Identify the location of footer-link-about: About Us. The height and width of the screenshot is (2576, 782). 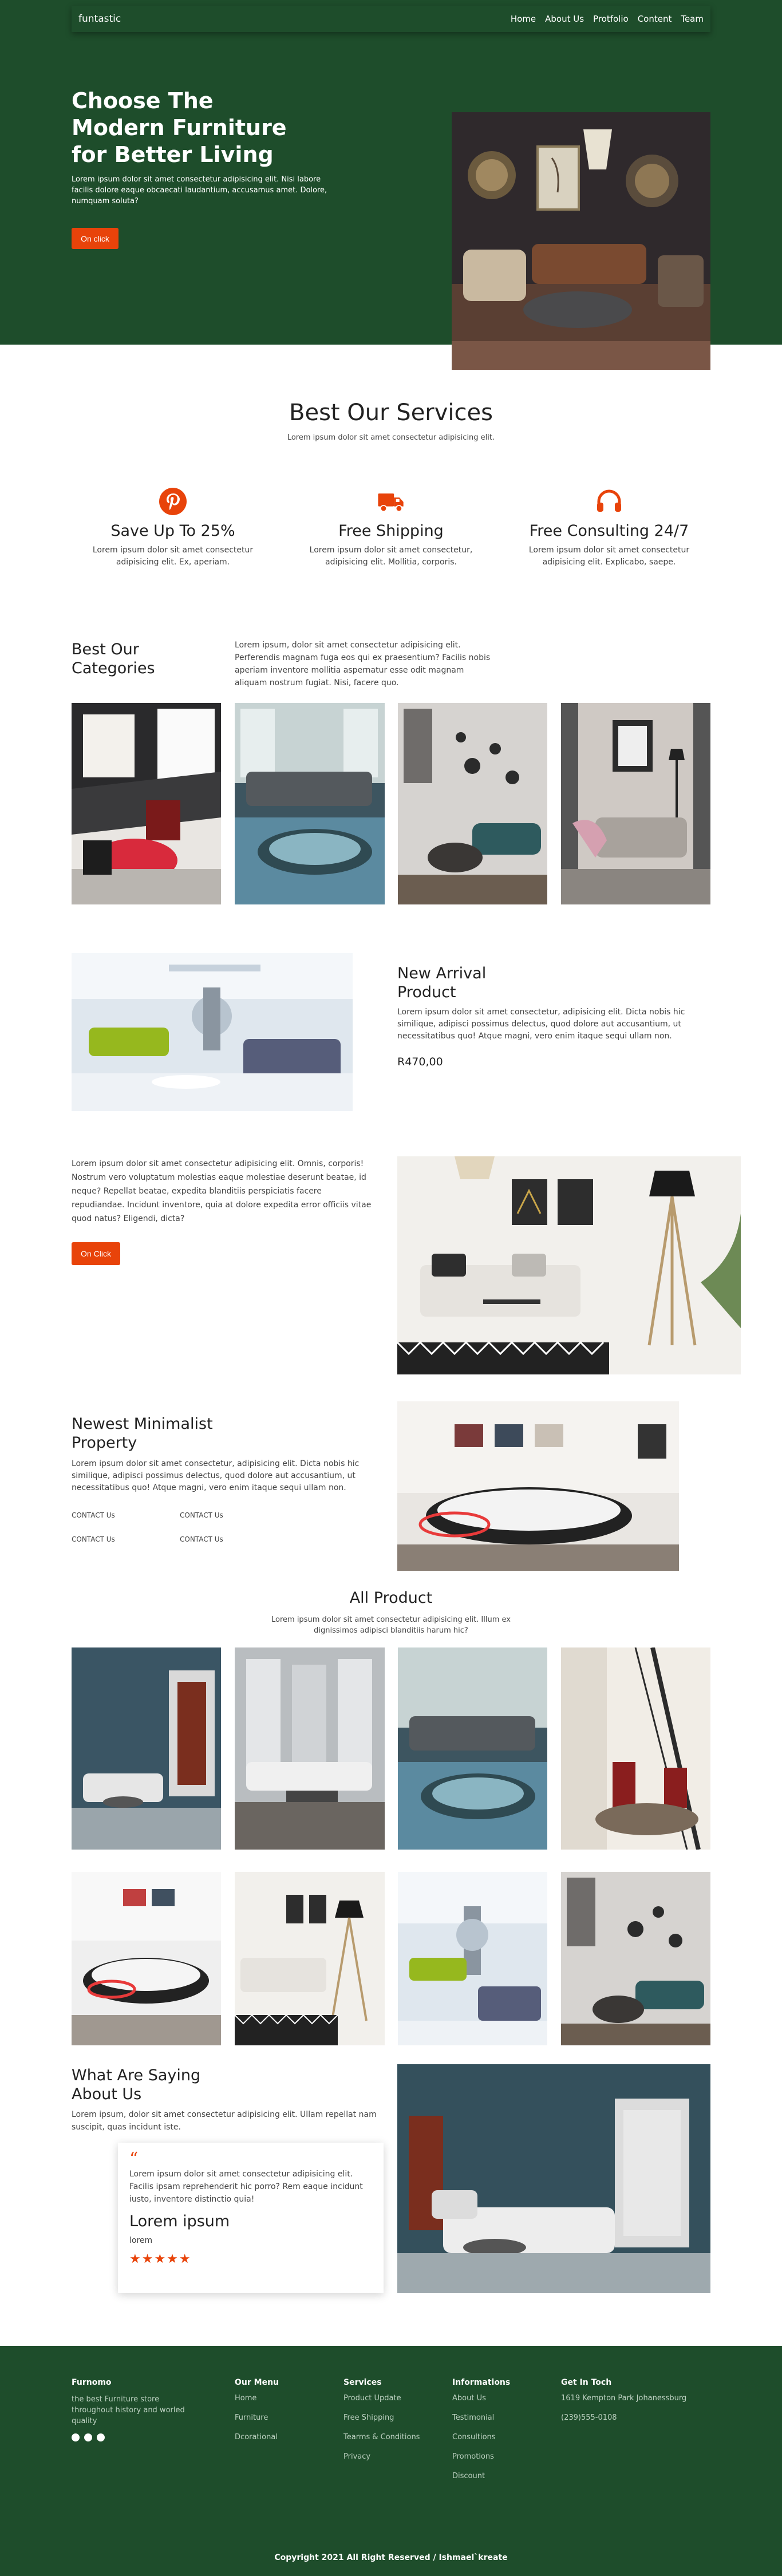
(481, 2398).